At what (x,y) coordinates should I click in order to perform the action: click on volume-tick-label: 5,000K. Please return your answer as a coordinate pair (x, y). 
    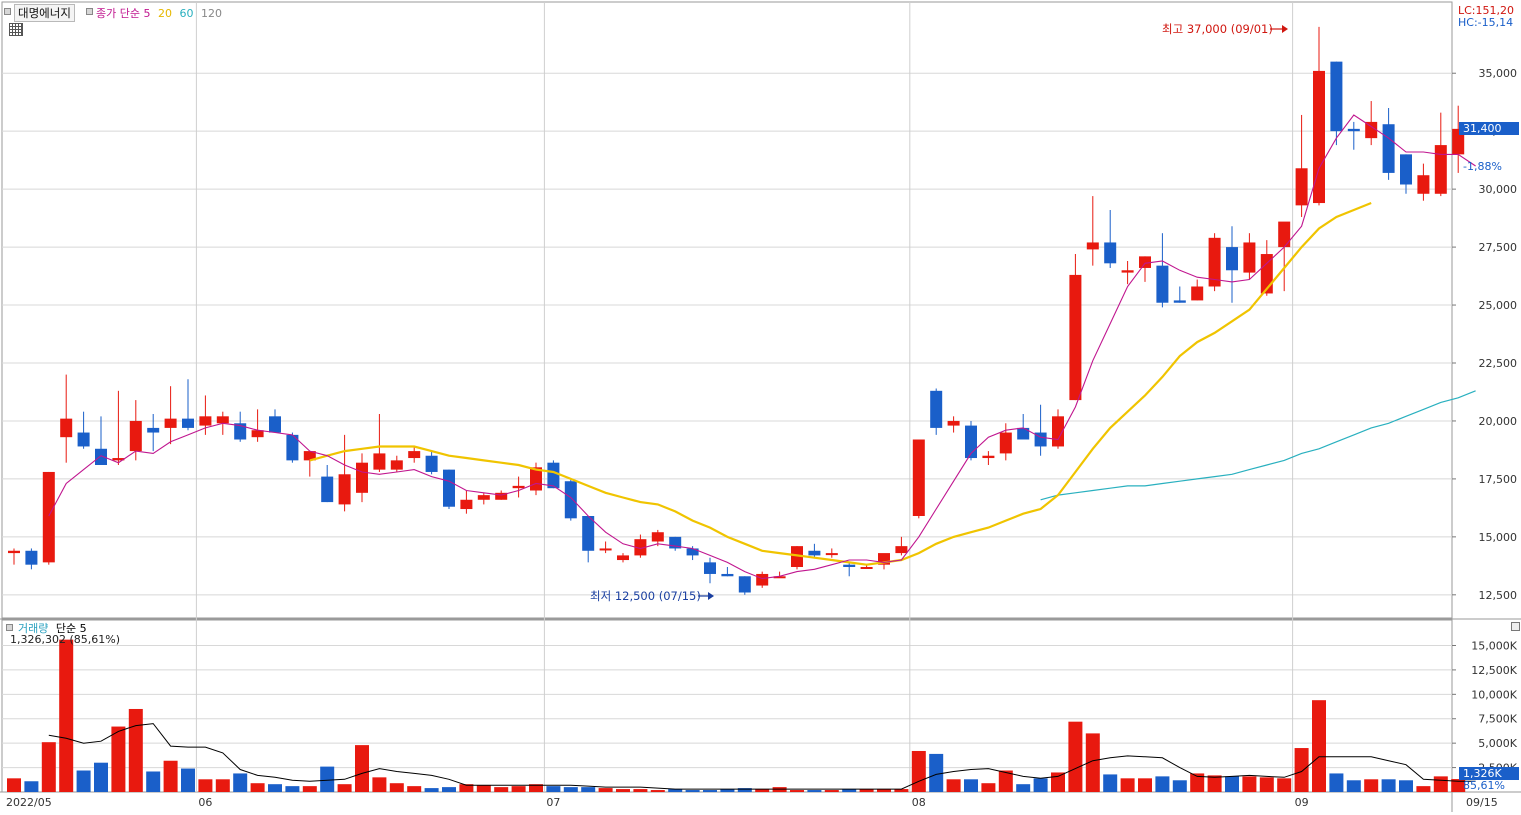
    Looking at the image, I should click on (1497, 743).